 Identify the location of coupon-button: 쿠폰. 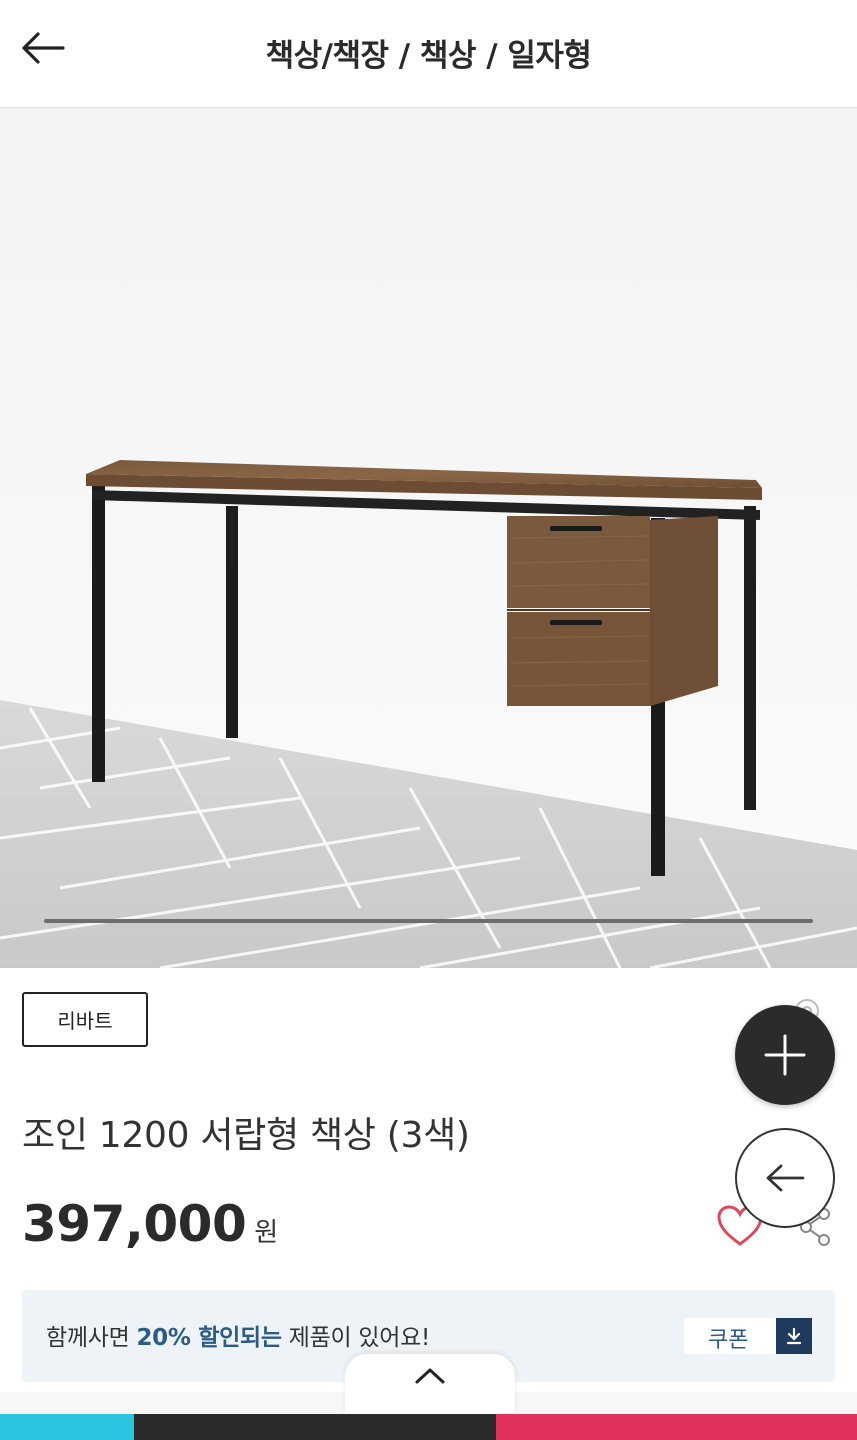
(748, 1336).